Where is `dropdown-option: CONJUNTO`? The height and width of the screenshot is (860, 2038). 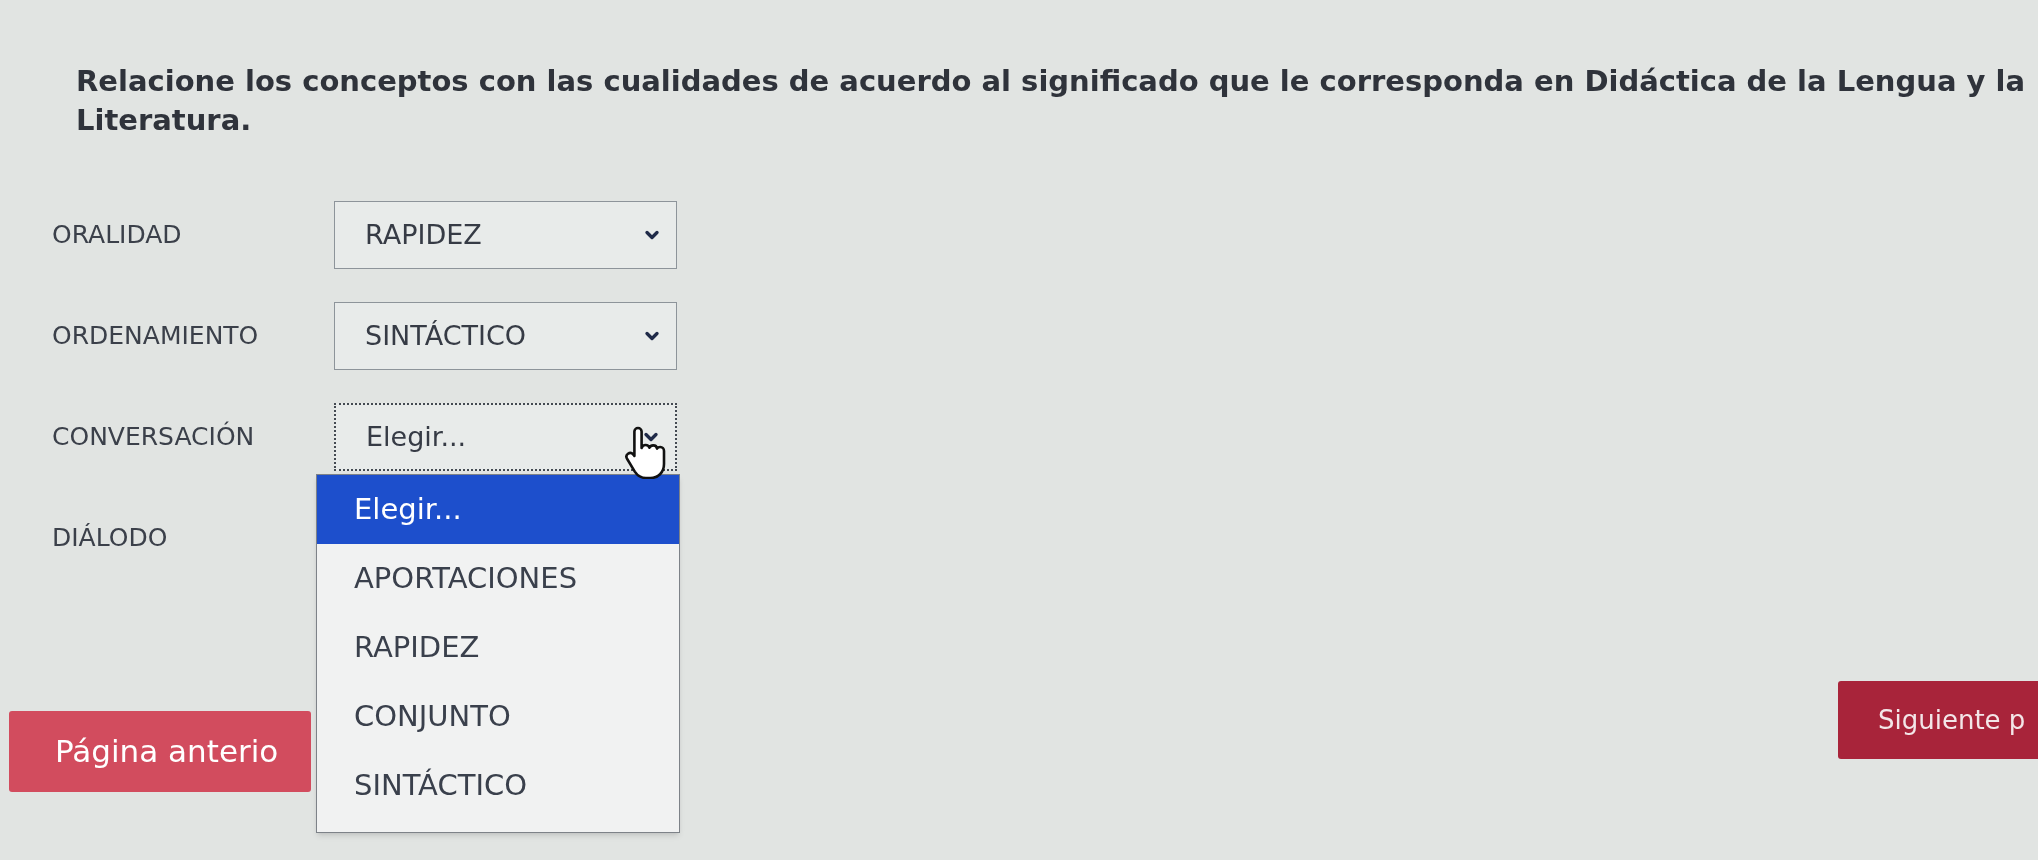
dropdown-option: CONJUNTO is located at coordinates (498, 716).